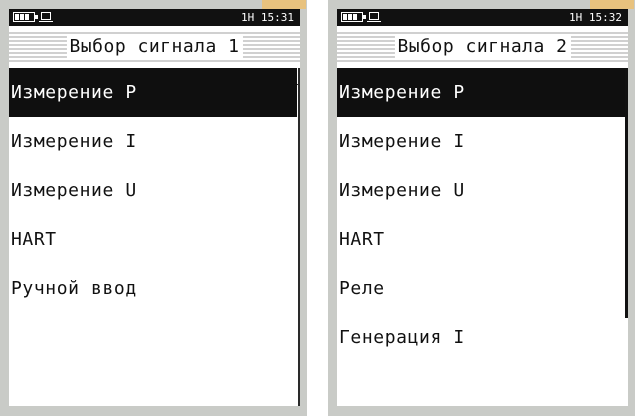  Describe the element at coordinates (595, 17) in the screenshot. I see `status-time: 1H 15:32` at that location.